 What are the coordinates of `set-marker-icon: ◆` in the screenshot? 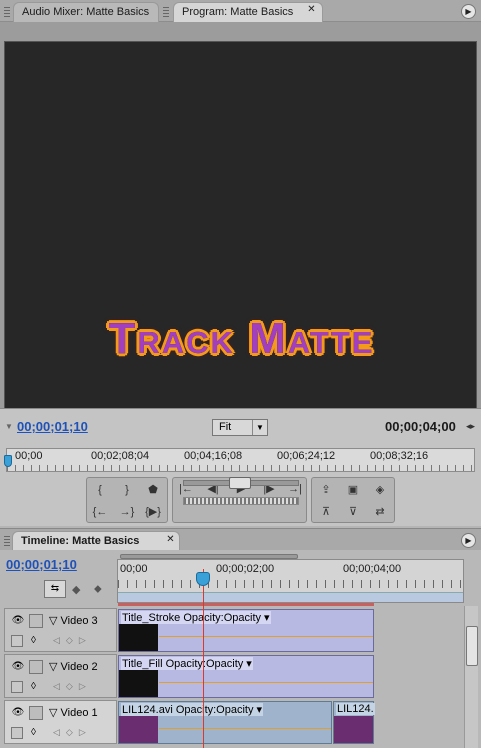 It's located at (76, 589).